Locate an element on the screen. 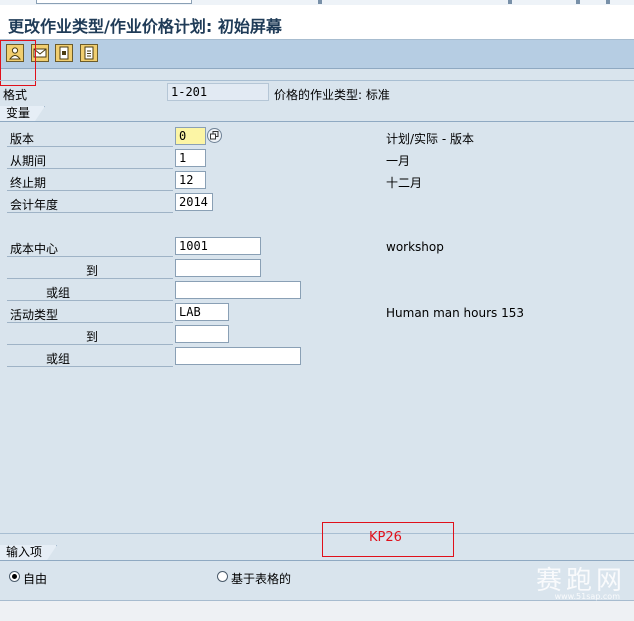 Image resolution: width=634 pixels, height=621 pixels. from-period-field: 1 is located at coordinates (190, 158).